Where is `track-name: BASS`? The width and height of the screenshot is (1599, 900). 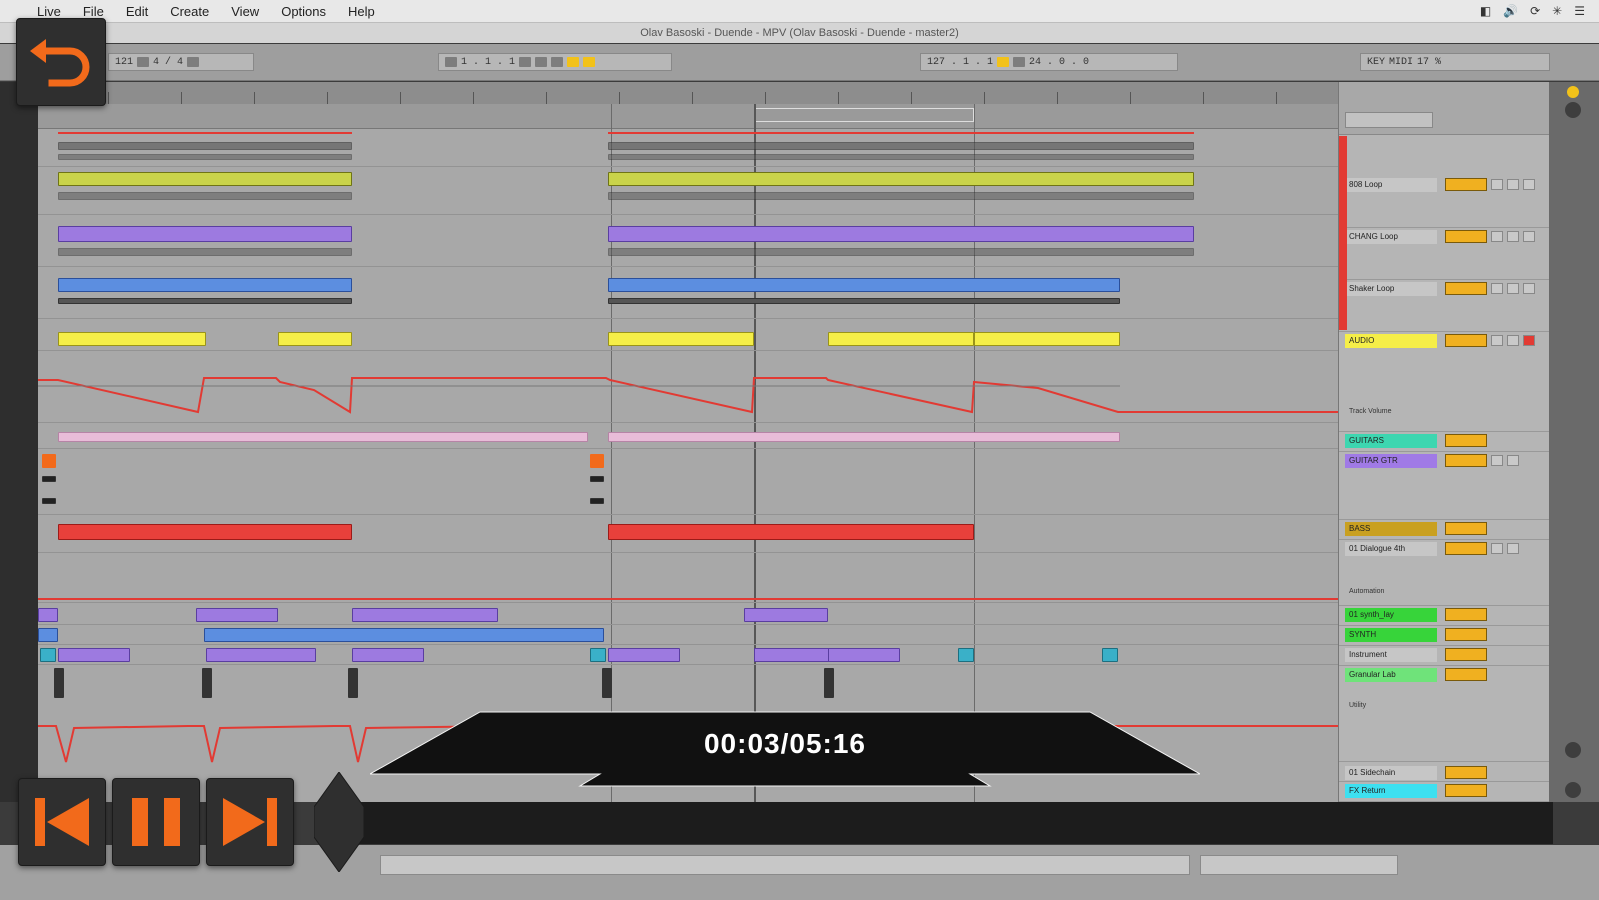
track-name: BASS is located at coordinates (1391, 529).